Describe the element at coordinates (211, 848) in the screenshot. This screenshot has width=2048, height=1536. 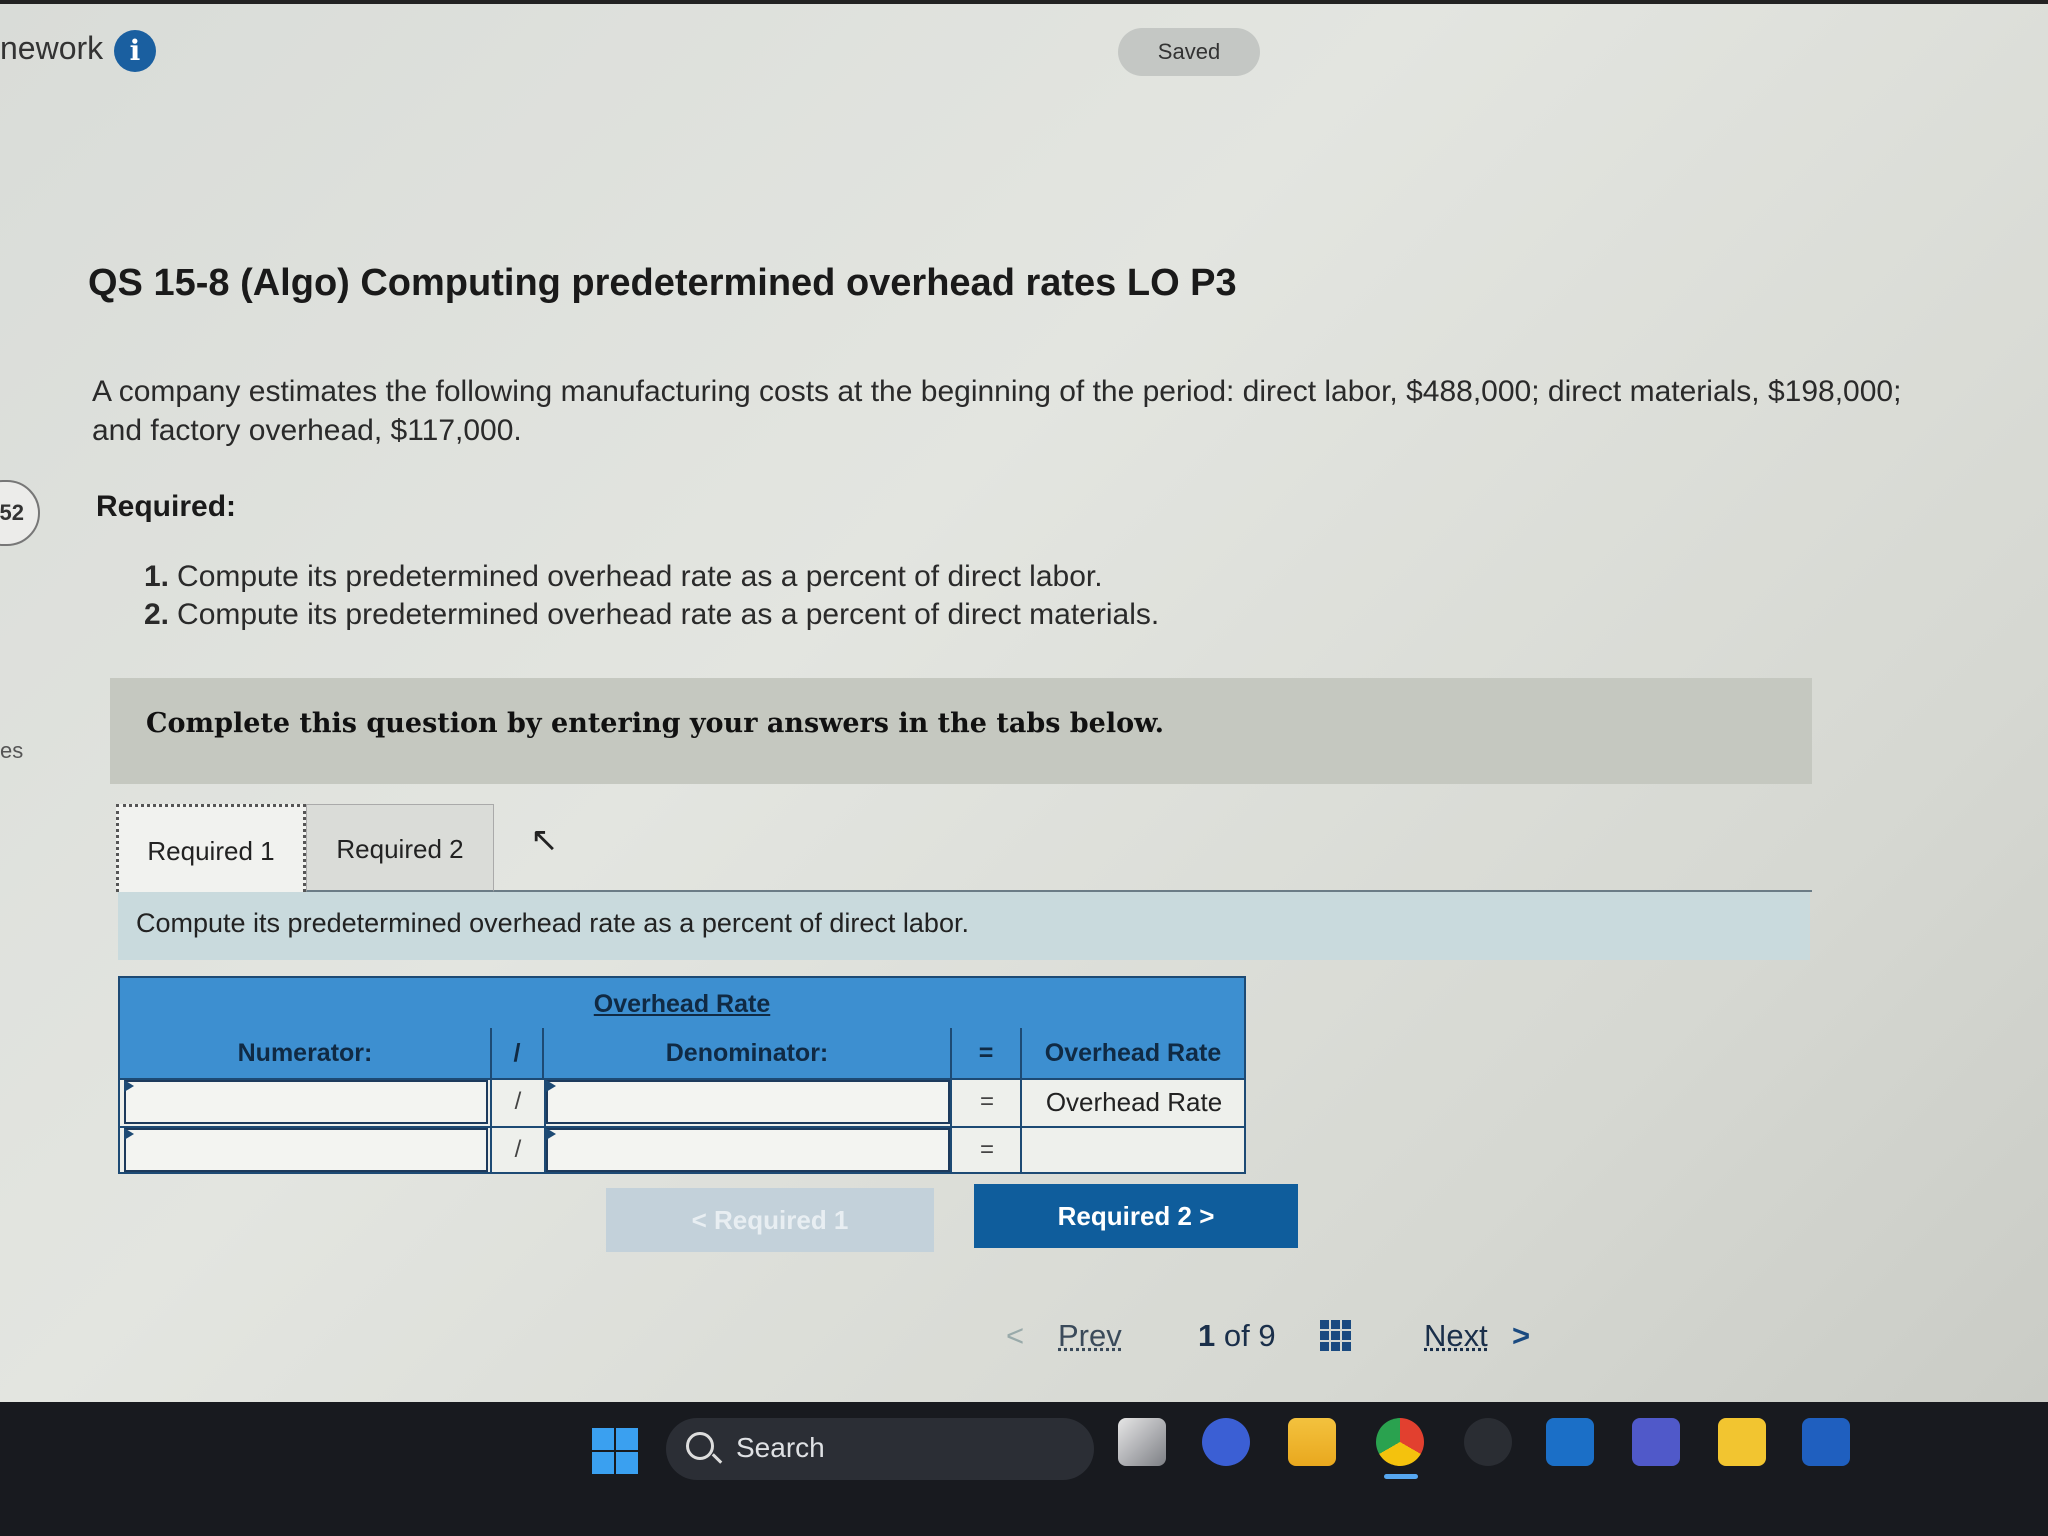
I see `tab-required-1: Required 1` at that location.